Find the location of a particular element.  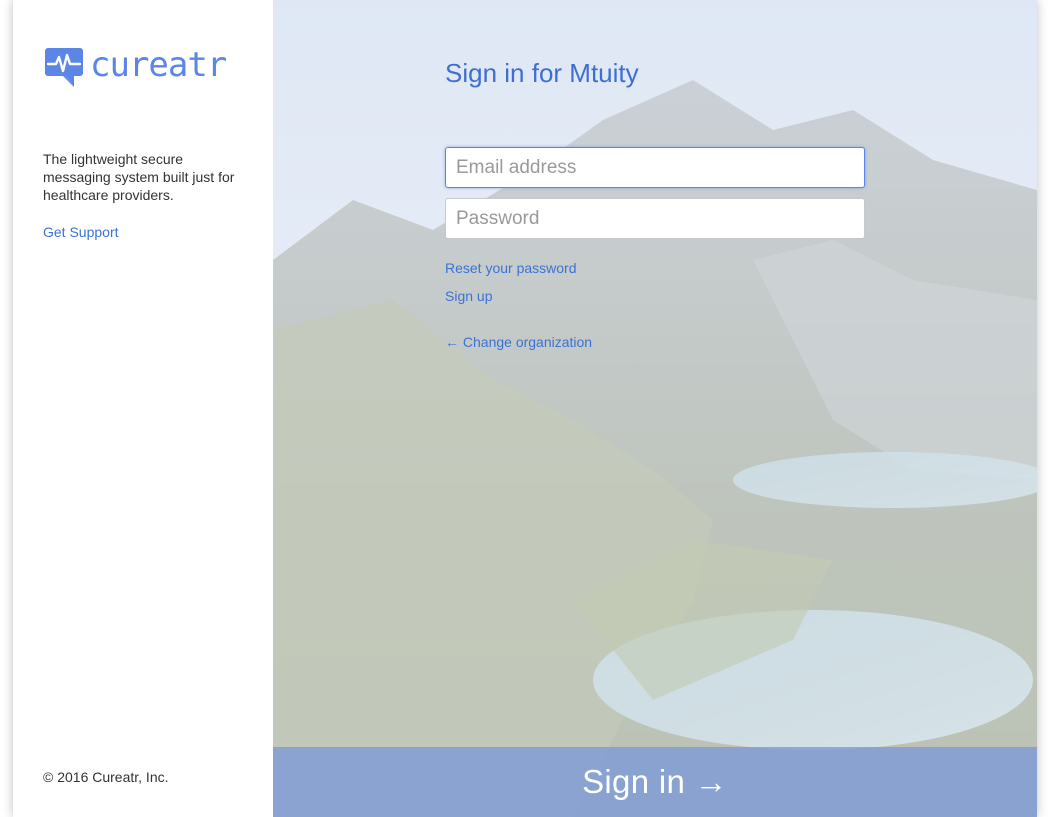

email-field is located at coordinates (655, 167).